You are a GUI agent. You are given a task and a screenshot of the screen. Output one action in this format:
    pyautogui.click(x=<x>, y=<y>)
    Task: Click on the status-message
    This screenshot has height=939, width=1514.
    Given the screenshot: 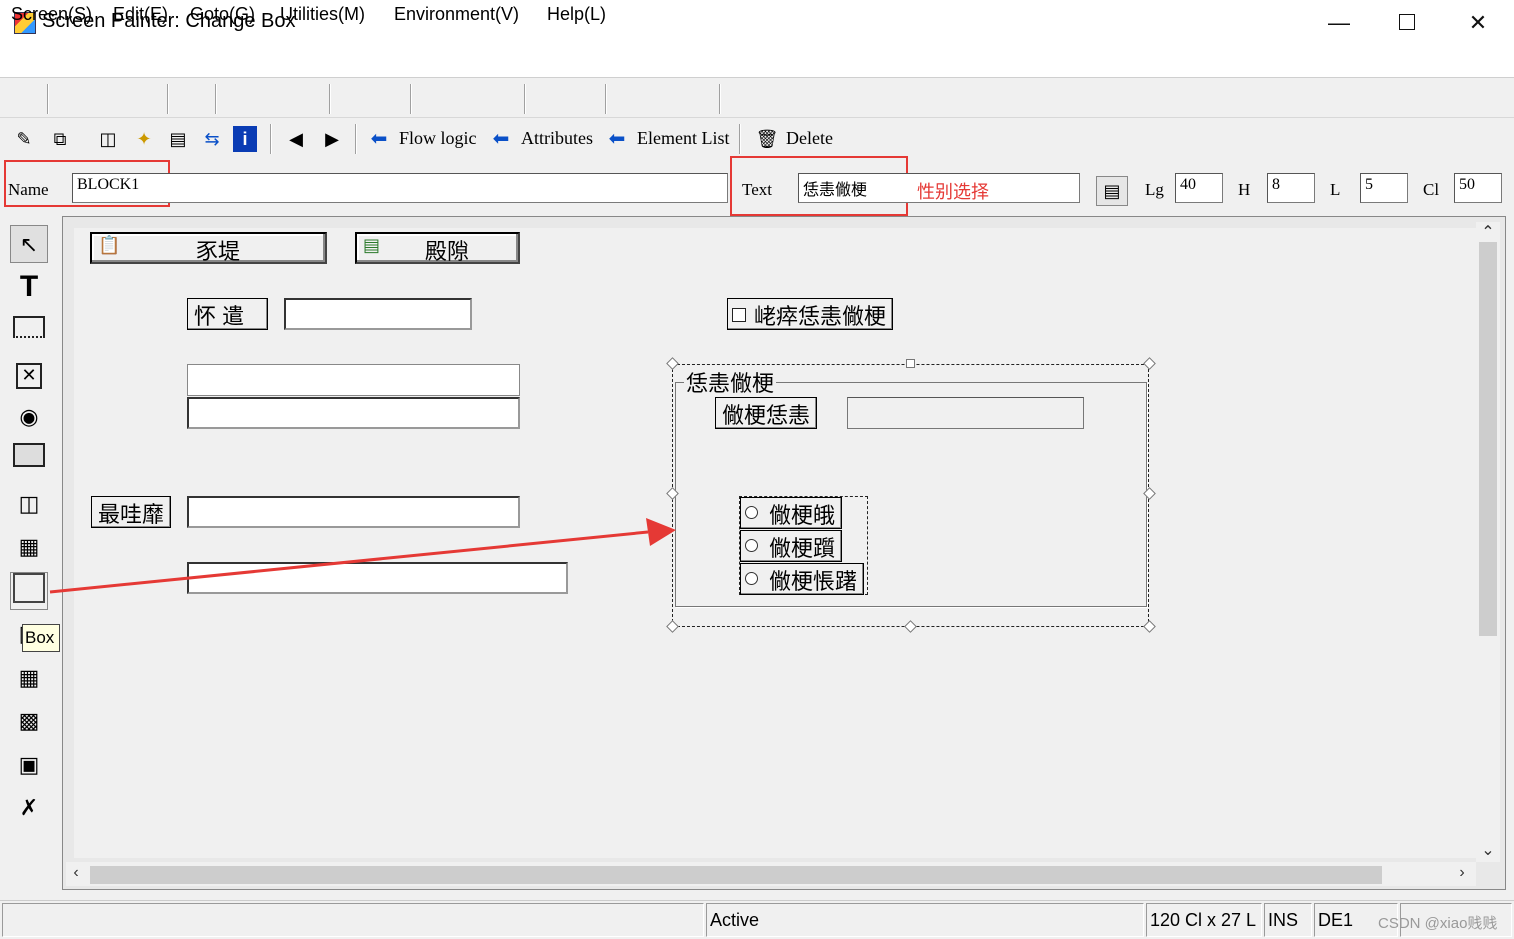 What is the action you would take?
    pyautogui.click(x=353, y=920)
    